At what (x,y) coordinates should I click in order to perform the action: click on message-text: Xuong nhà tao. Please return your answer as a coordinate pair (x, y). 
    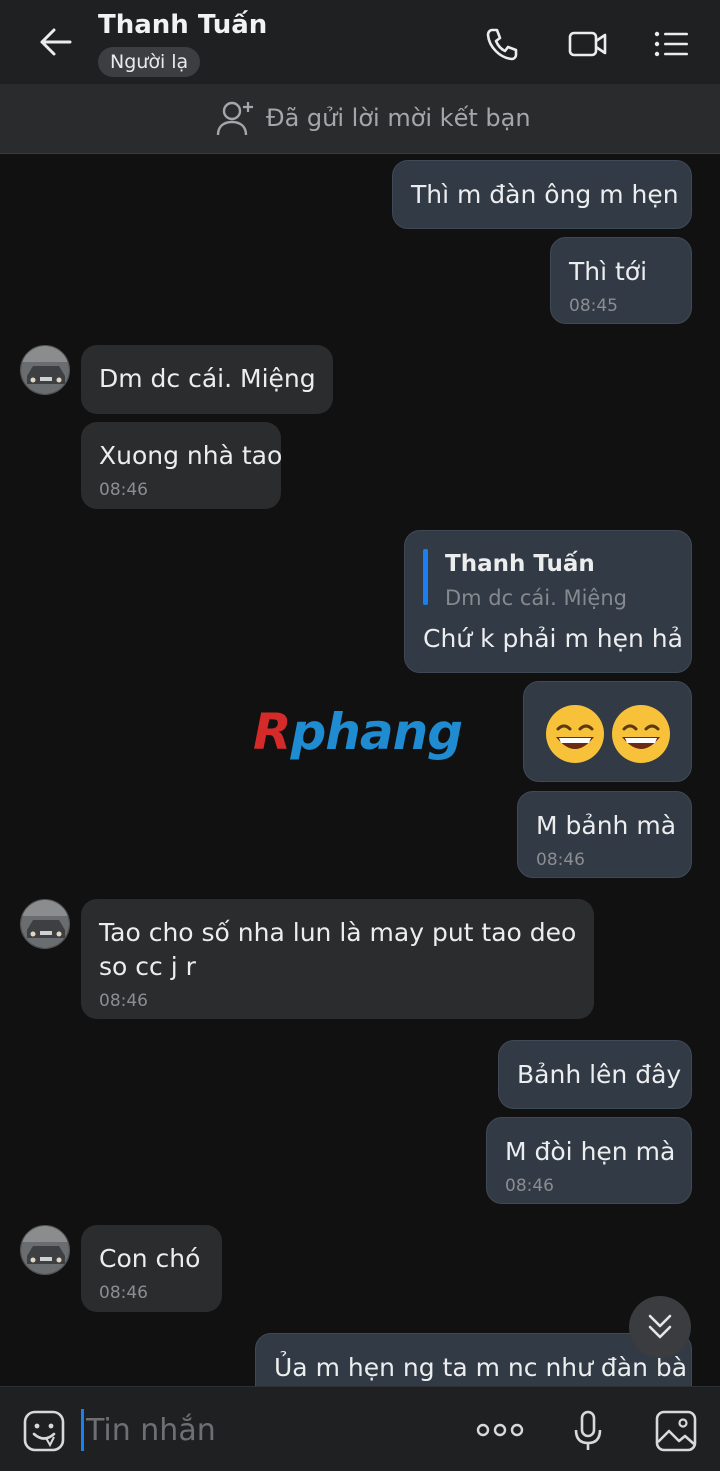
    Looking at the image, I should click on (191, 455).